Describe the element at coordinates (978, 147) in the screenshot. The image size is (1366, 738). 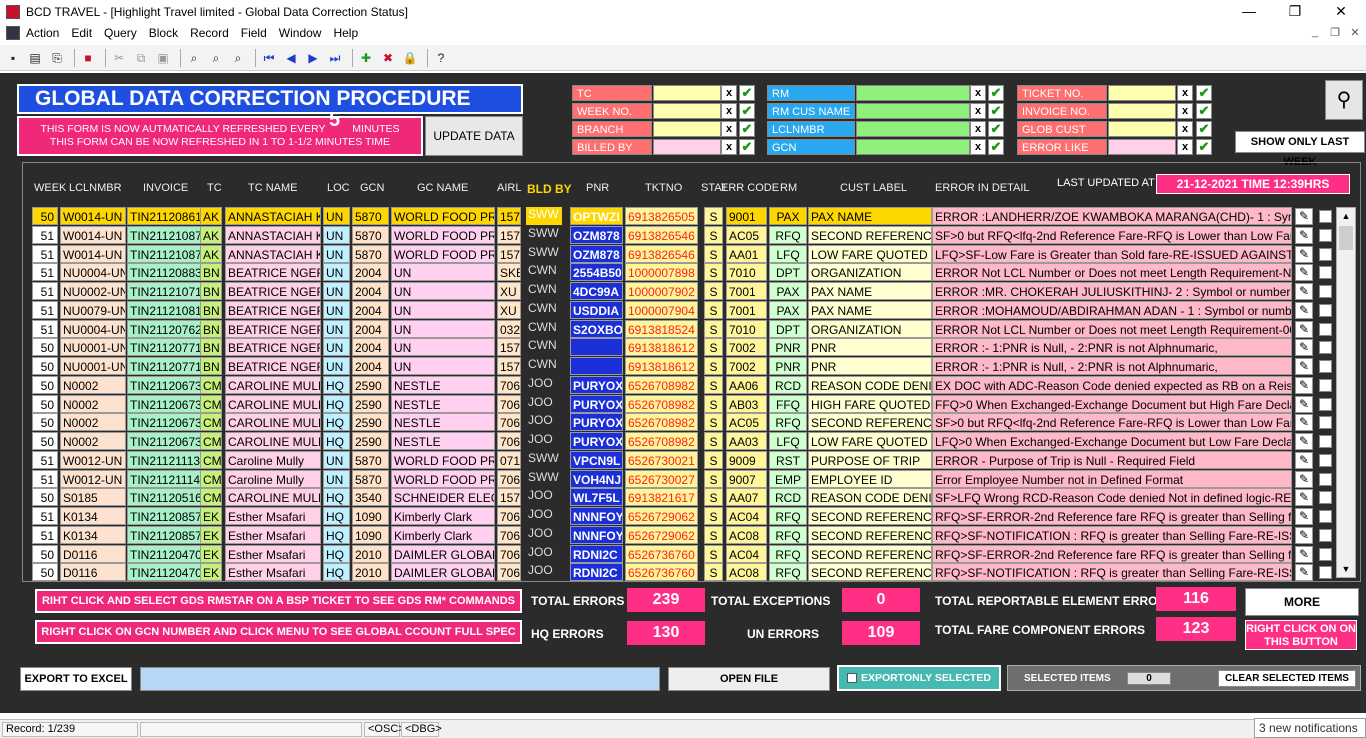
I see `filter-gcn-clear: x` at that location.